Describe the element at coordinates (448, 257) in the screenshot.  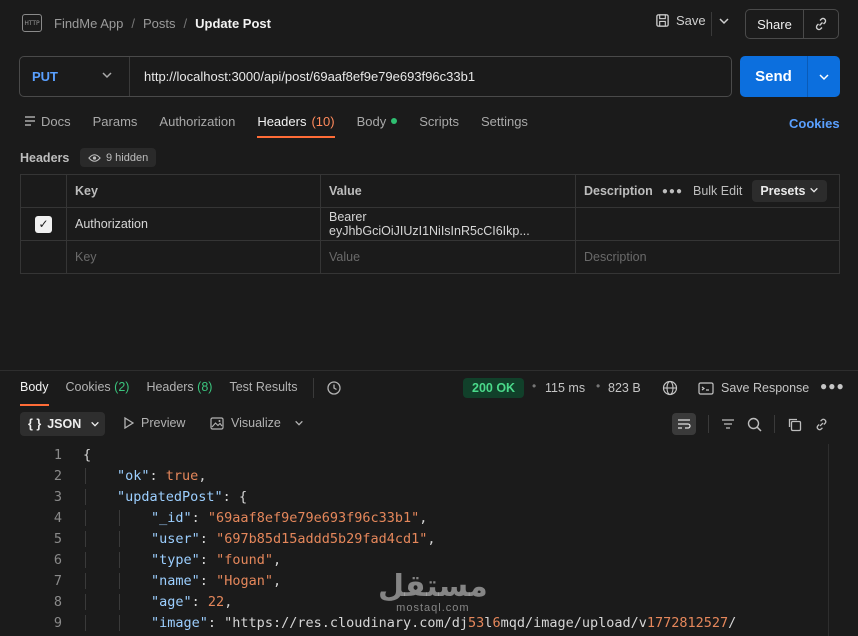
I see `new-value-input: Value` at that location.